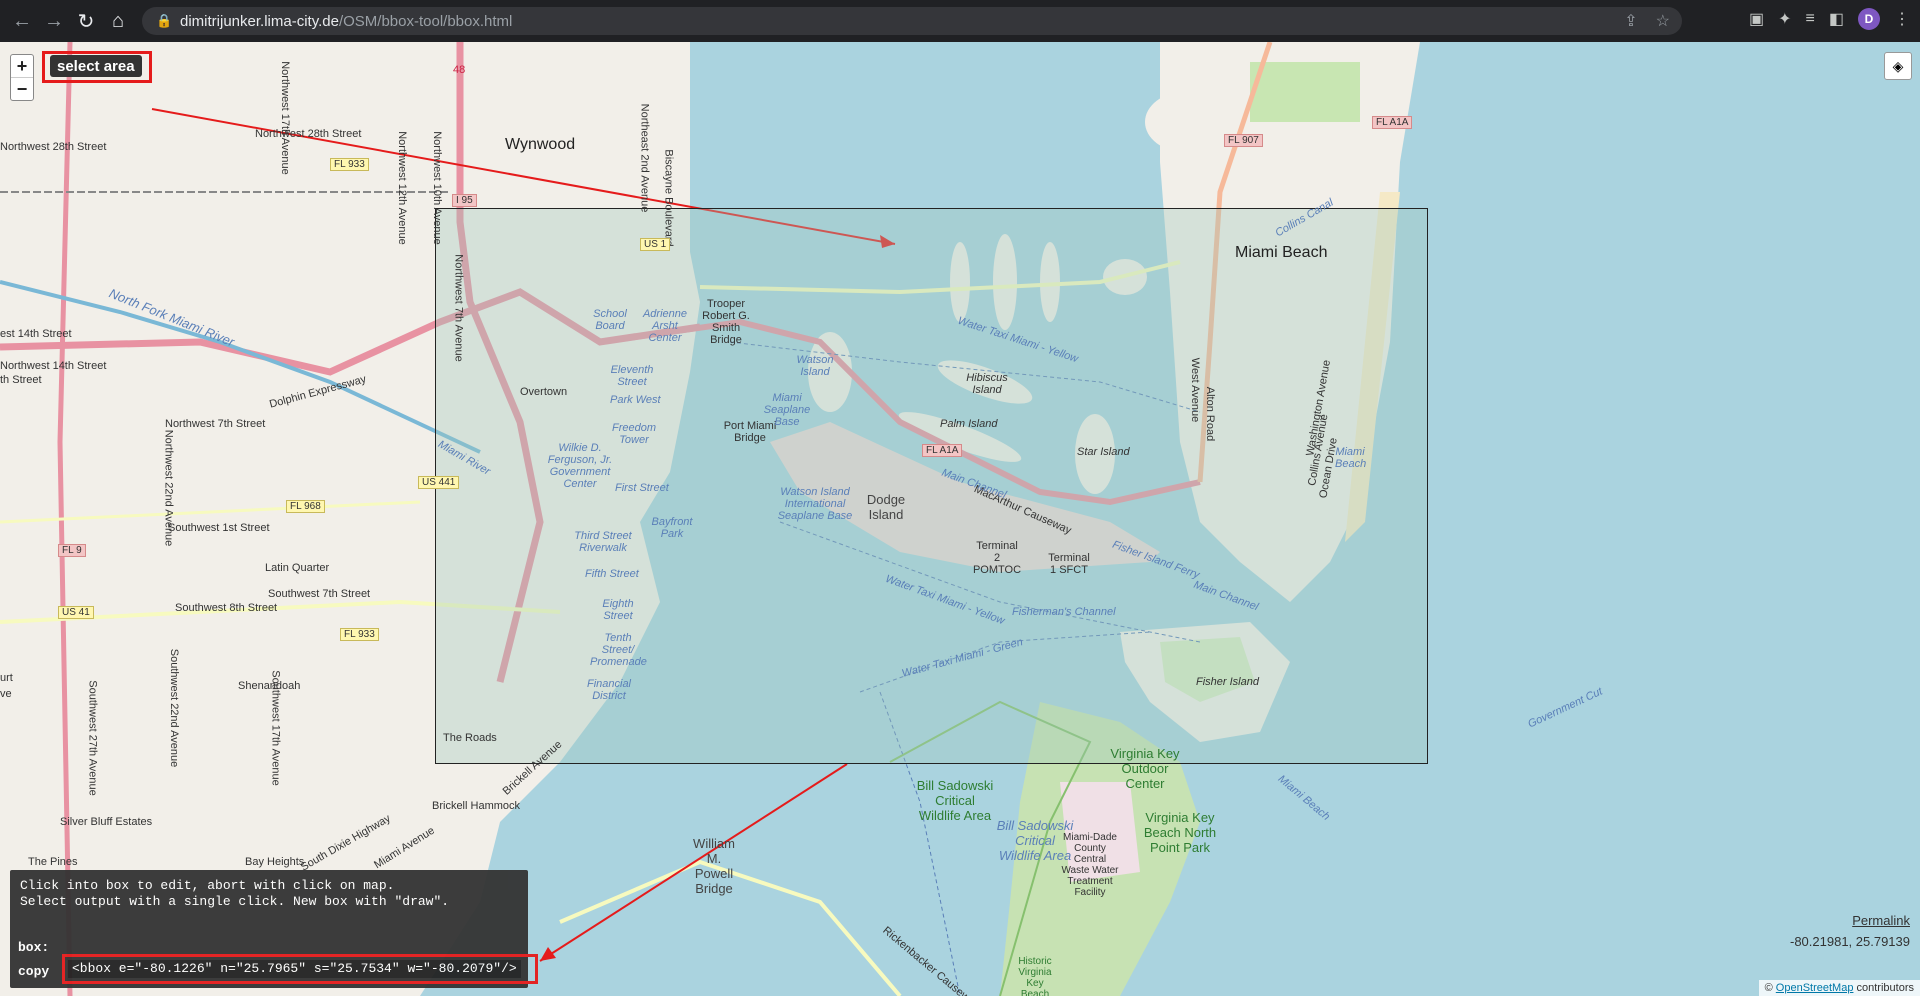 The image size is (1920, 996). I want to click on map-label-nw7: Northwest 7th Street, so click(215, 424).